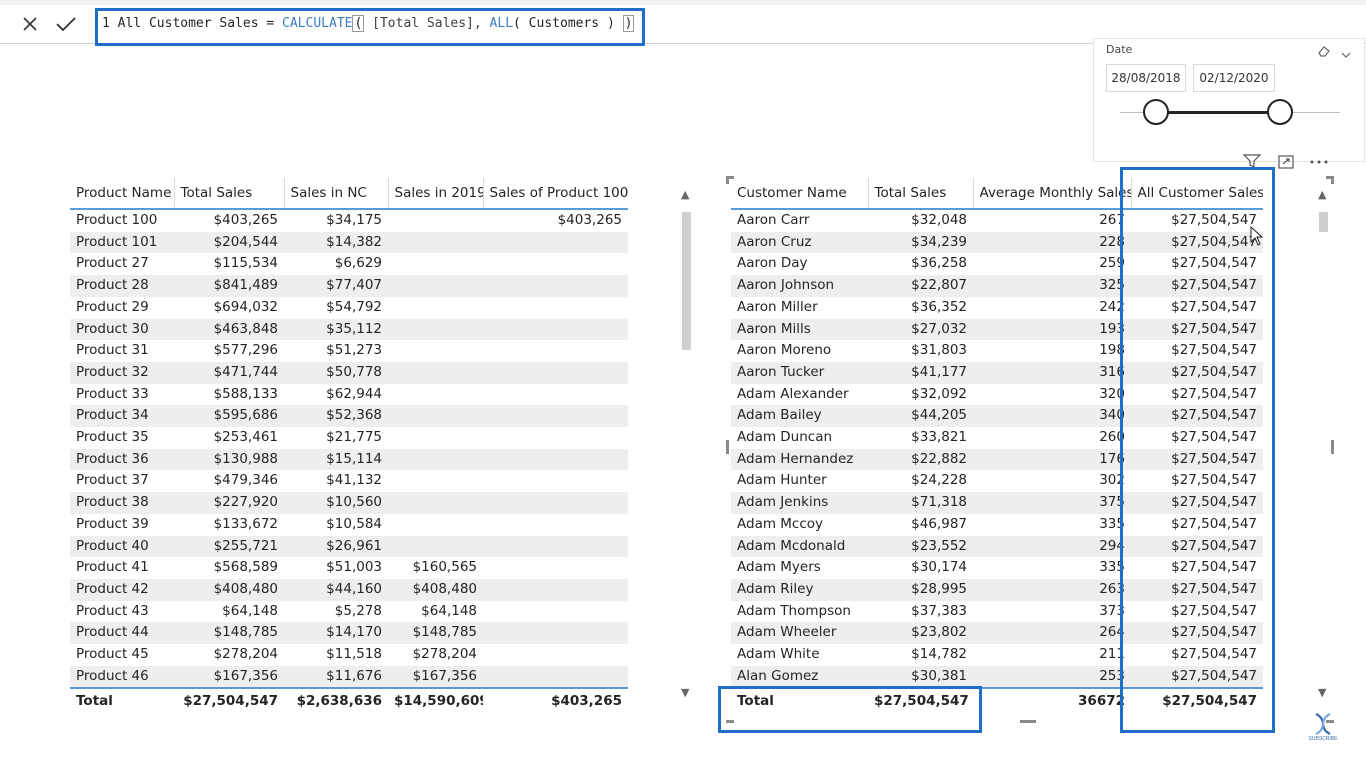  I want to click on row-label-cell: Adam Hunter, so click(782, 480).